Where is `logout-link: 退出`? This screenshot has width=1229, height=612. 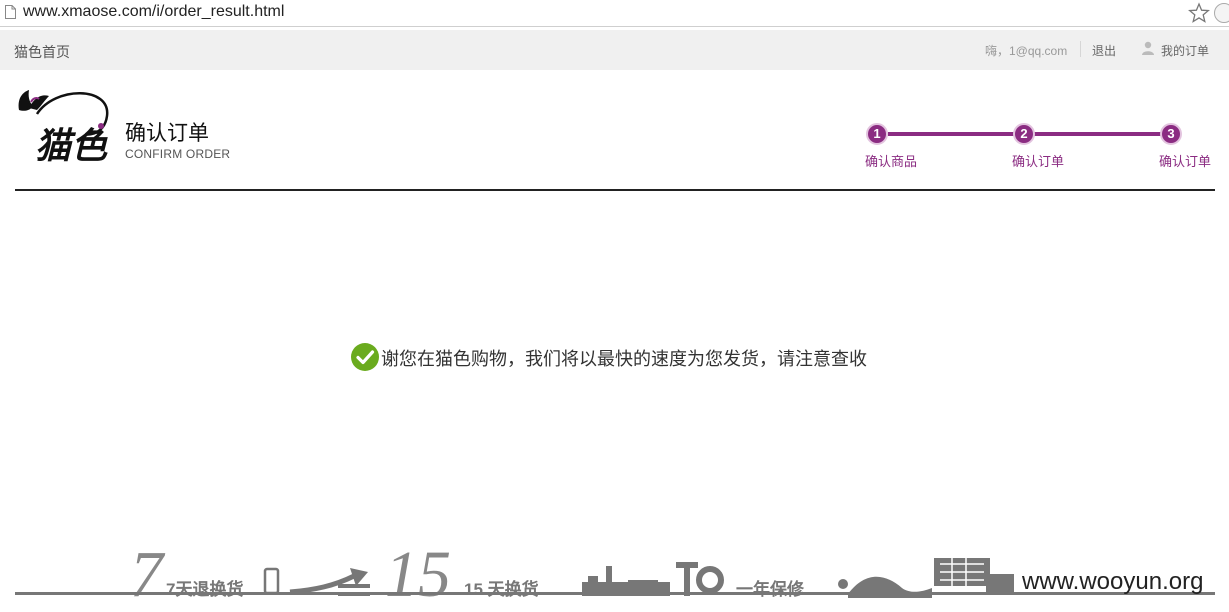
logout-link: 退出 is located at coordinates (1104, 50).